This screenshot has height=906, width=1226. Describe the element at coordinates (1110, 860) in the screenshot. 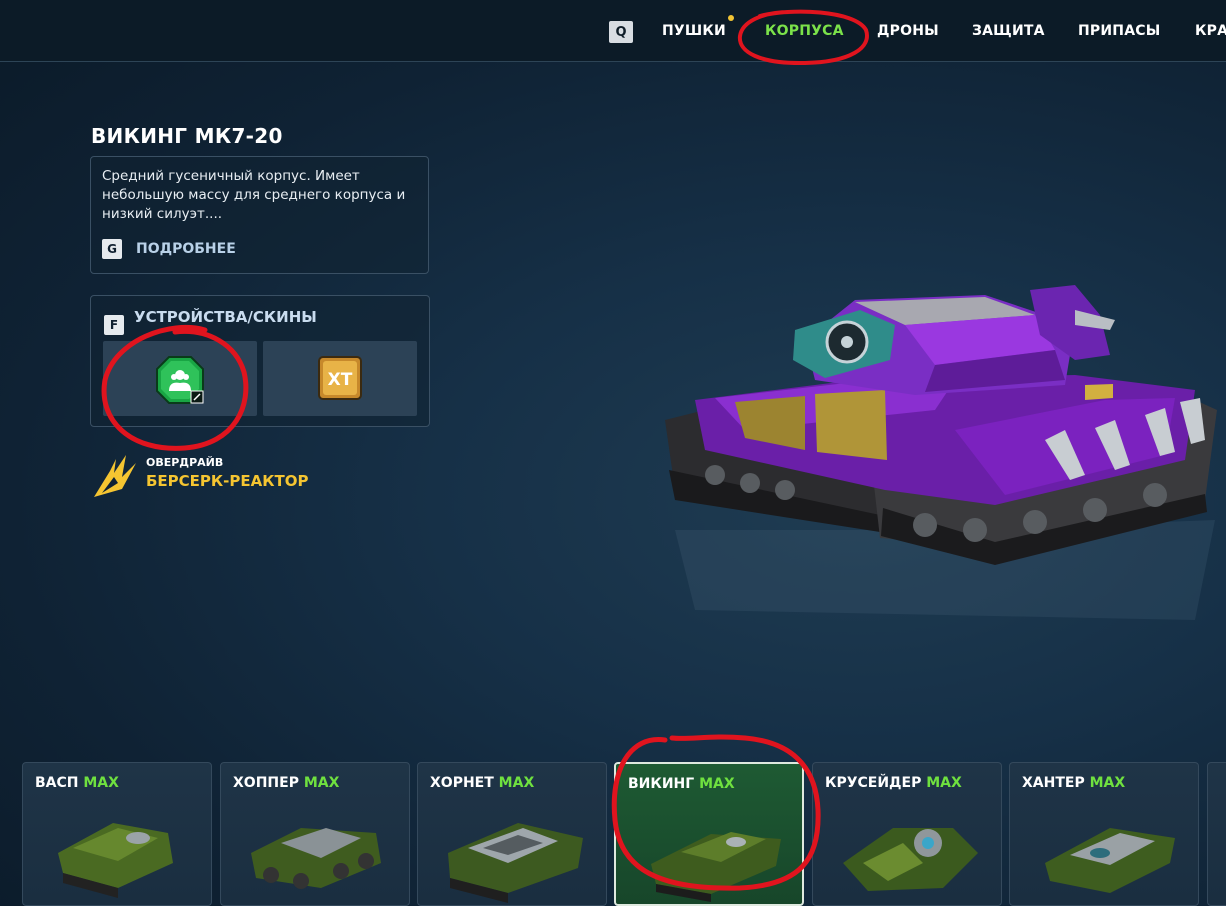

I see `hull-thumbnail-hunter` at that location.